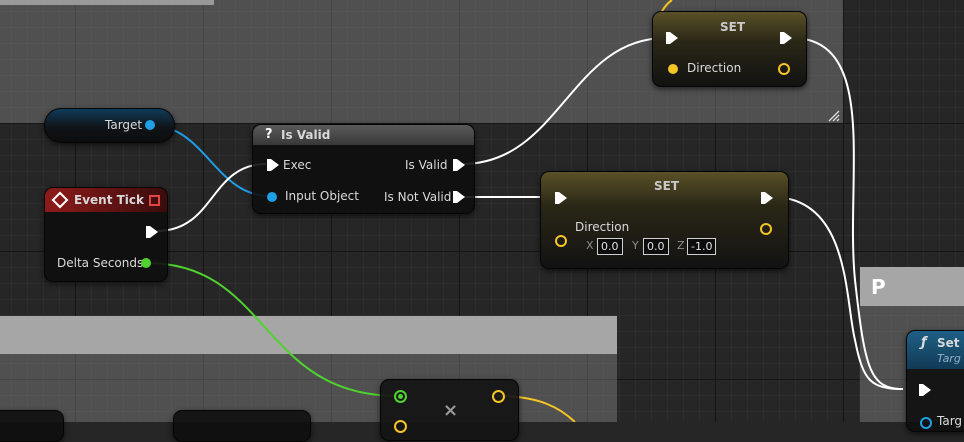 The image size is (964, 442). What do you see at coordinates (656, 246) in the screenshot?
I see `vector-y-input: 0.0` at bounding box center [656, 246].